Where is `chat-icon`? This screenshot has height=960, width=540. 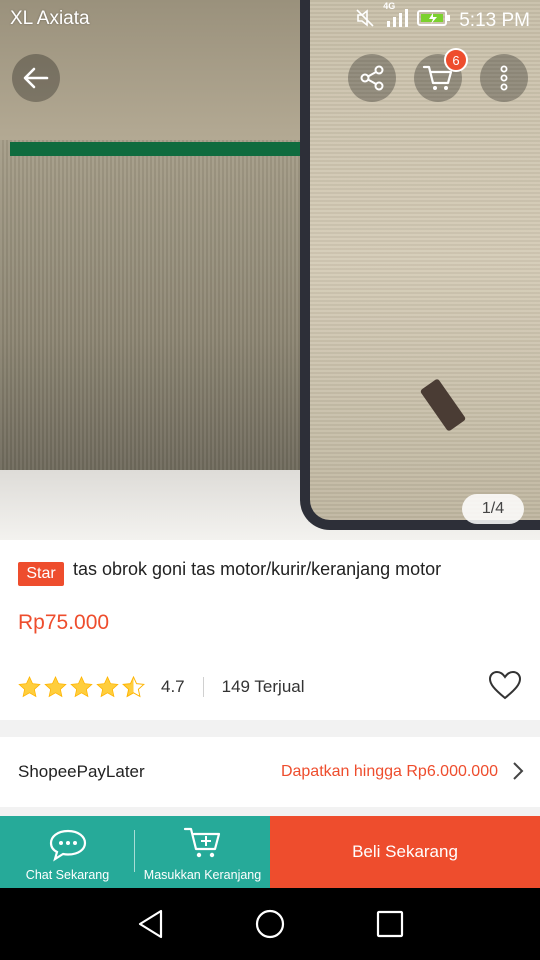 chat-icon is located at coordinates (67, 845).